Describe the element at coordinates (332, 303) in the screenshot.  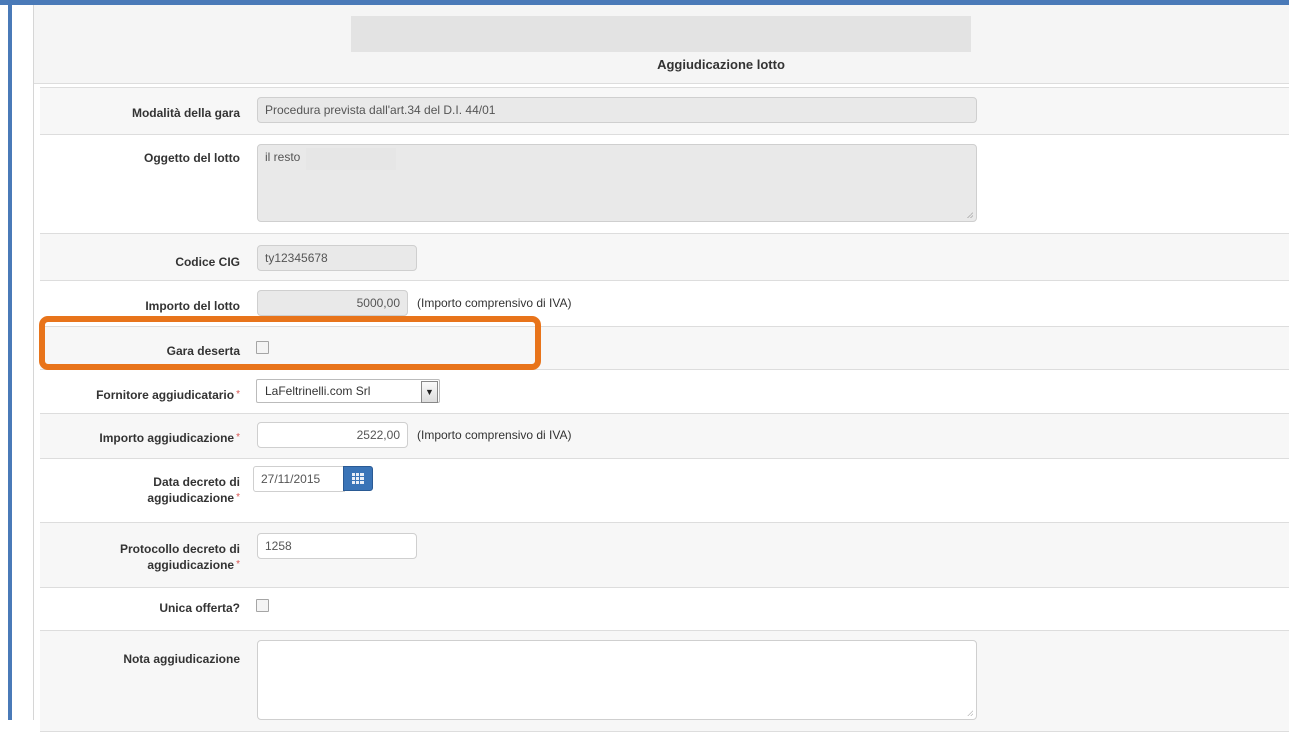
I see `importo-lotto-field: 5000,00` at that location.